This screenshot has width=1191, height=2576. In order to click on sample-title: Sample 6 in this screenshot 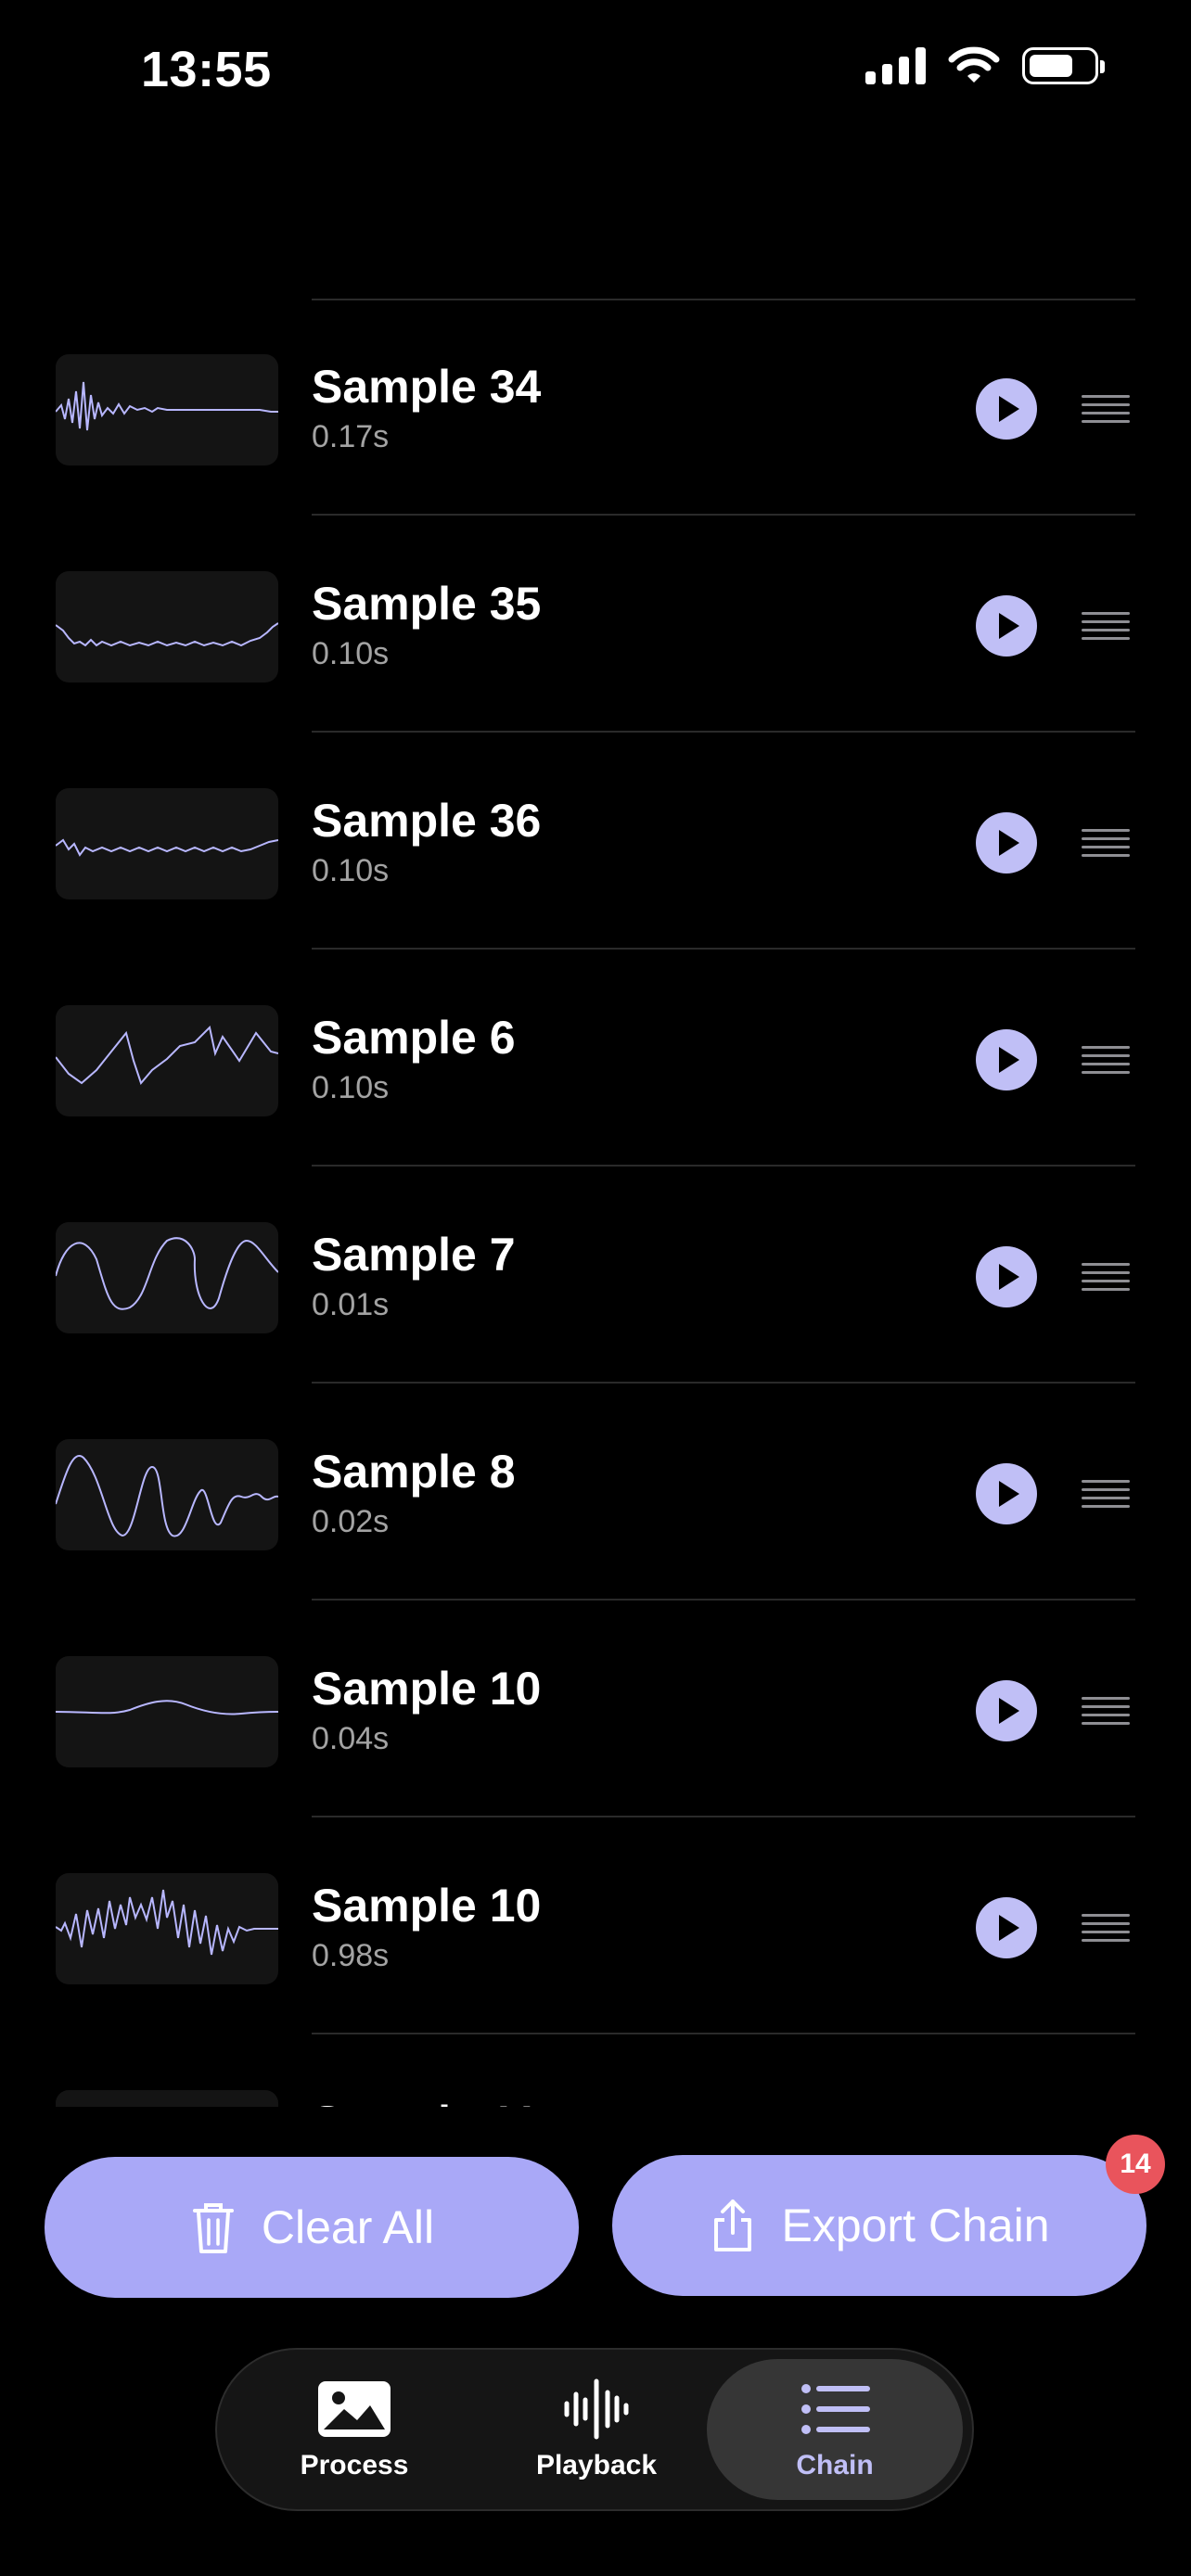, I will do `click(414, 1038)`.